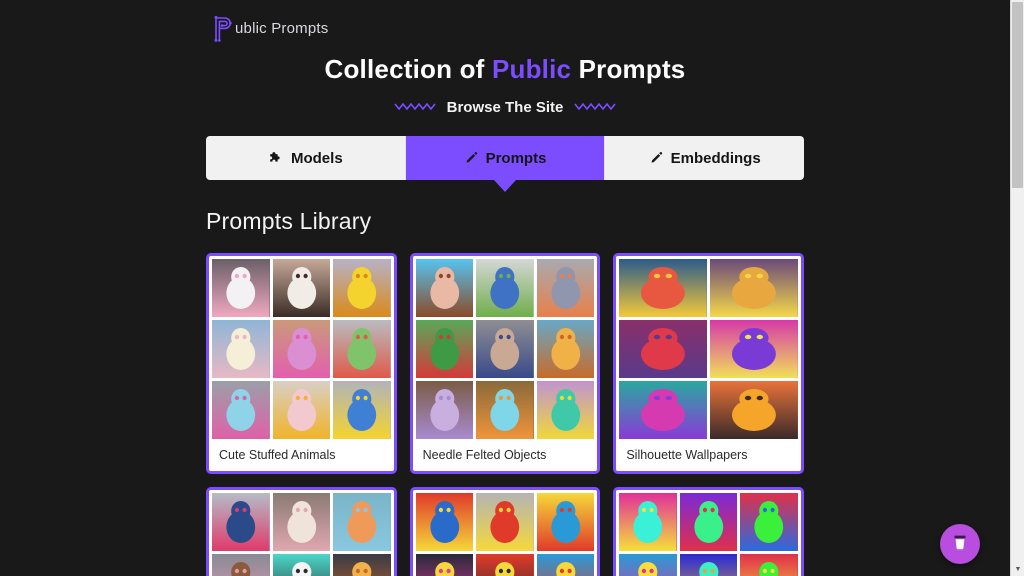 The width and height of the screenshot is (1024, 576). What do you see at coordinates (531, 69) in the screenshot?
I see `page-title-accent: Public` at bounding box center [531, 69].